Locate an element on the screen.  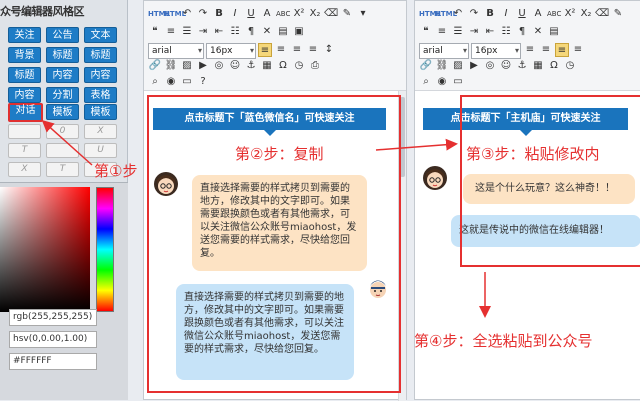
step3-label: 第③步：粘贴修改内 is located at coordinates (533, 154).